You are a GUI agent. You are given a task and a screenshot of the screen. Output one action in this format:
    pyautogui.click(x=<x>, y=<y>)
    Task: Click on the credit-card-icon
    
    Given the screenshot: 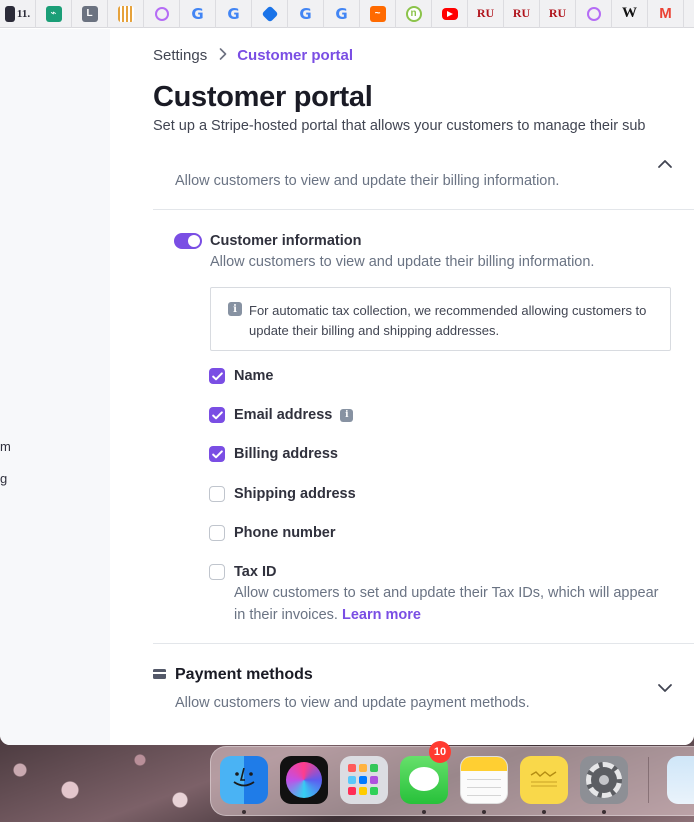 What is the action you would take?
    pyautogui.click(x=159, y=674)
    